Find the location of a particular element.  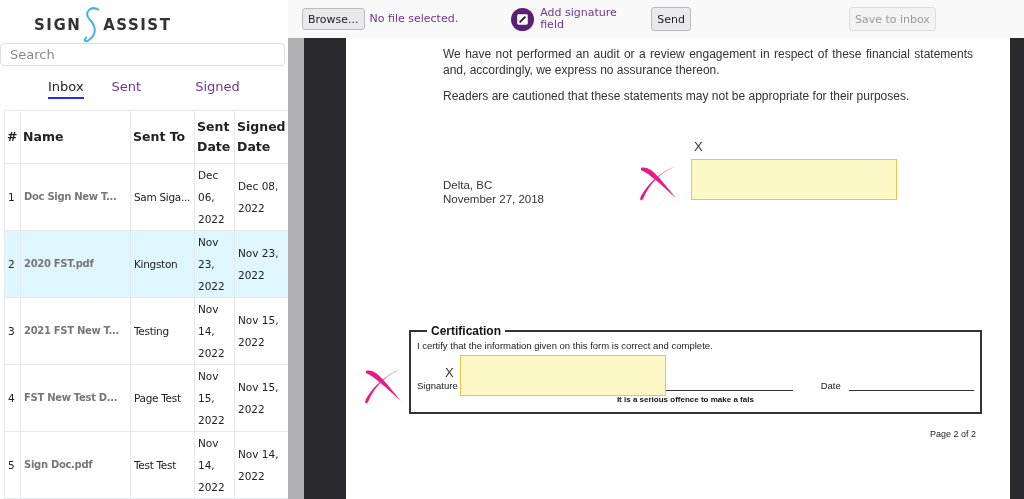

tab: Signed is located at coordinates (217, 88).